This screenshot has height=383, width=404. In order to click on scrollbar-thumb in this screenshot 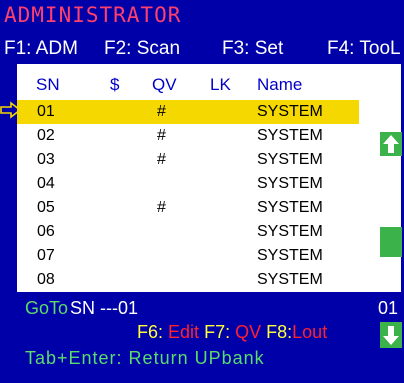, I will do `click(391, 242)`.